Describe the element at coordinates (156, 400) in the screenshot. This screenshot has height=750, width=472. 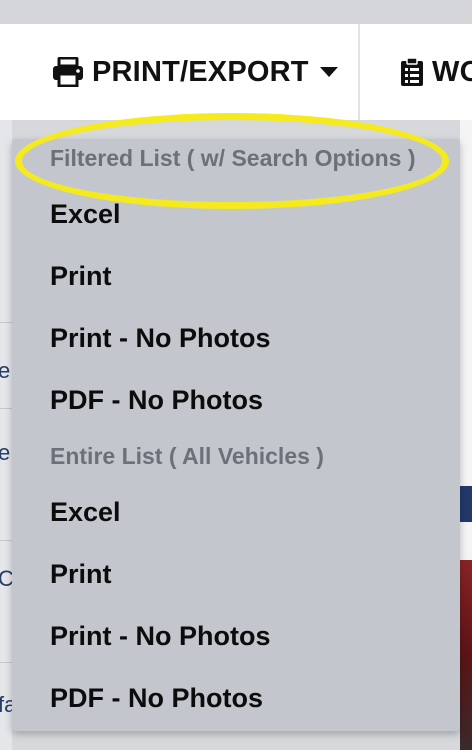
I see `filtered-pdf-no-photos-item: PDF - No Photos` at that location.